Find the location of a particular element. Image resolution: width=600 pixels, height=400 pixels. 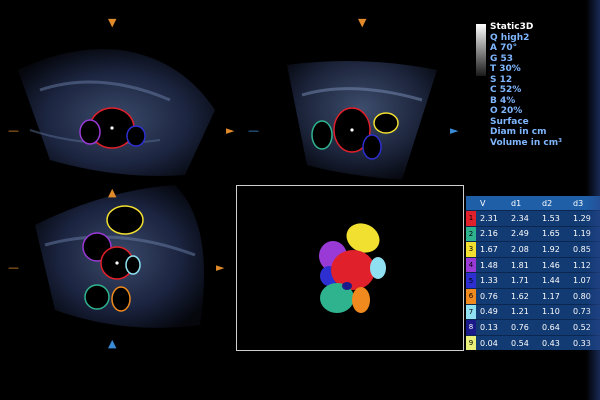

follicle-render is located at coordinates (352, 268).